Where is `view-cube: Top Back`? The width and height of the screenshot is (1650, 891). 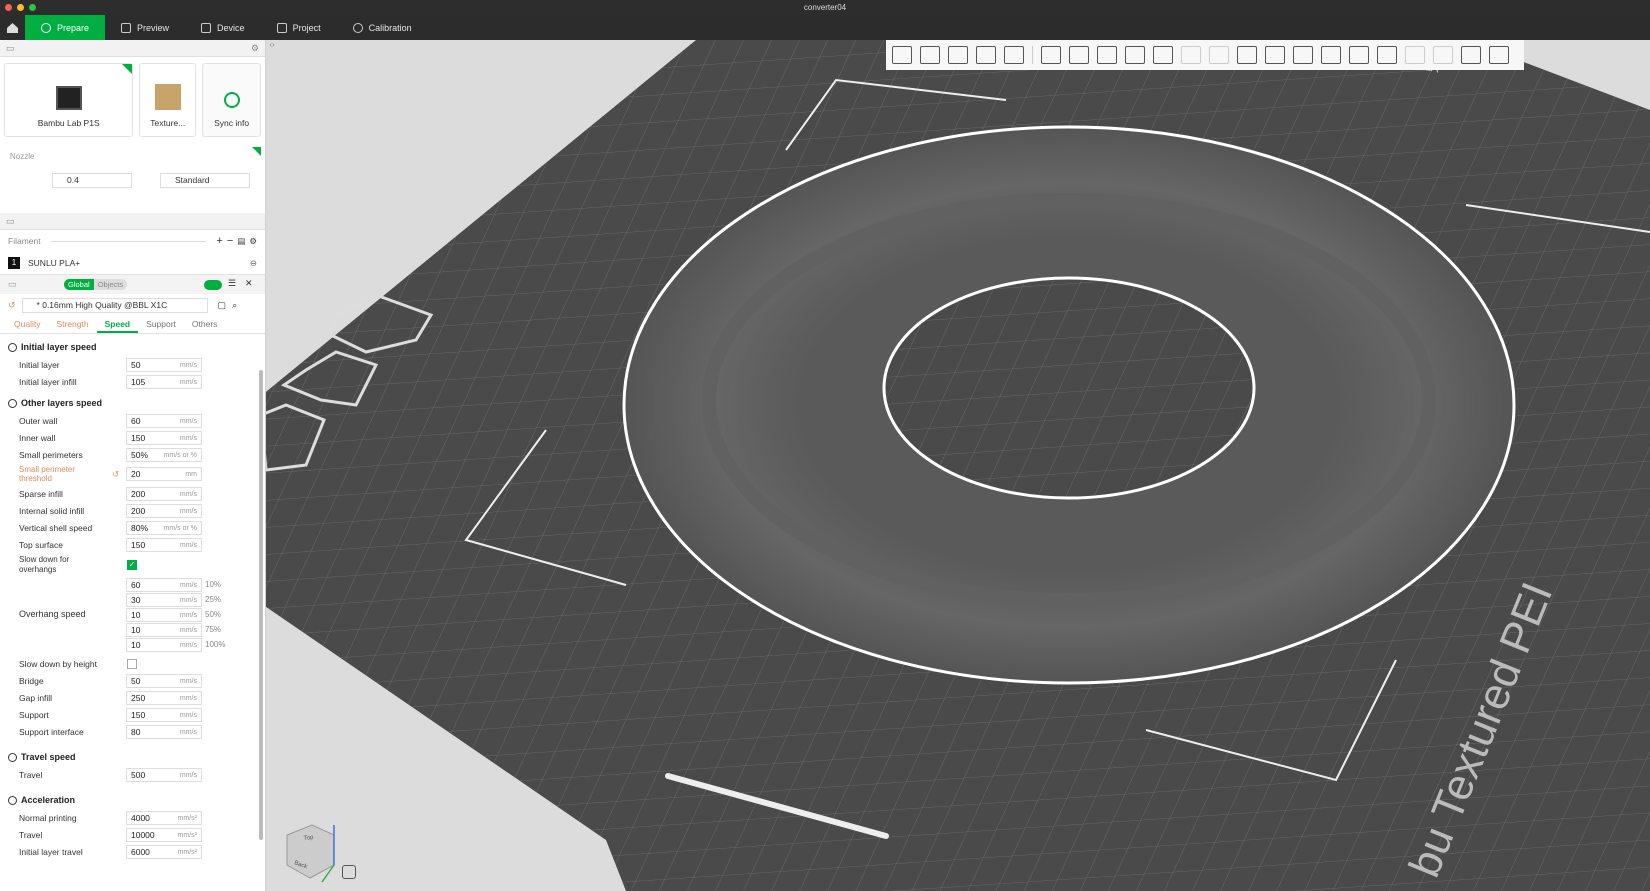 view-cube: Top Back is located at coordinates (312, 855).